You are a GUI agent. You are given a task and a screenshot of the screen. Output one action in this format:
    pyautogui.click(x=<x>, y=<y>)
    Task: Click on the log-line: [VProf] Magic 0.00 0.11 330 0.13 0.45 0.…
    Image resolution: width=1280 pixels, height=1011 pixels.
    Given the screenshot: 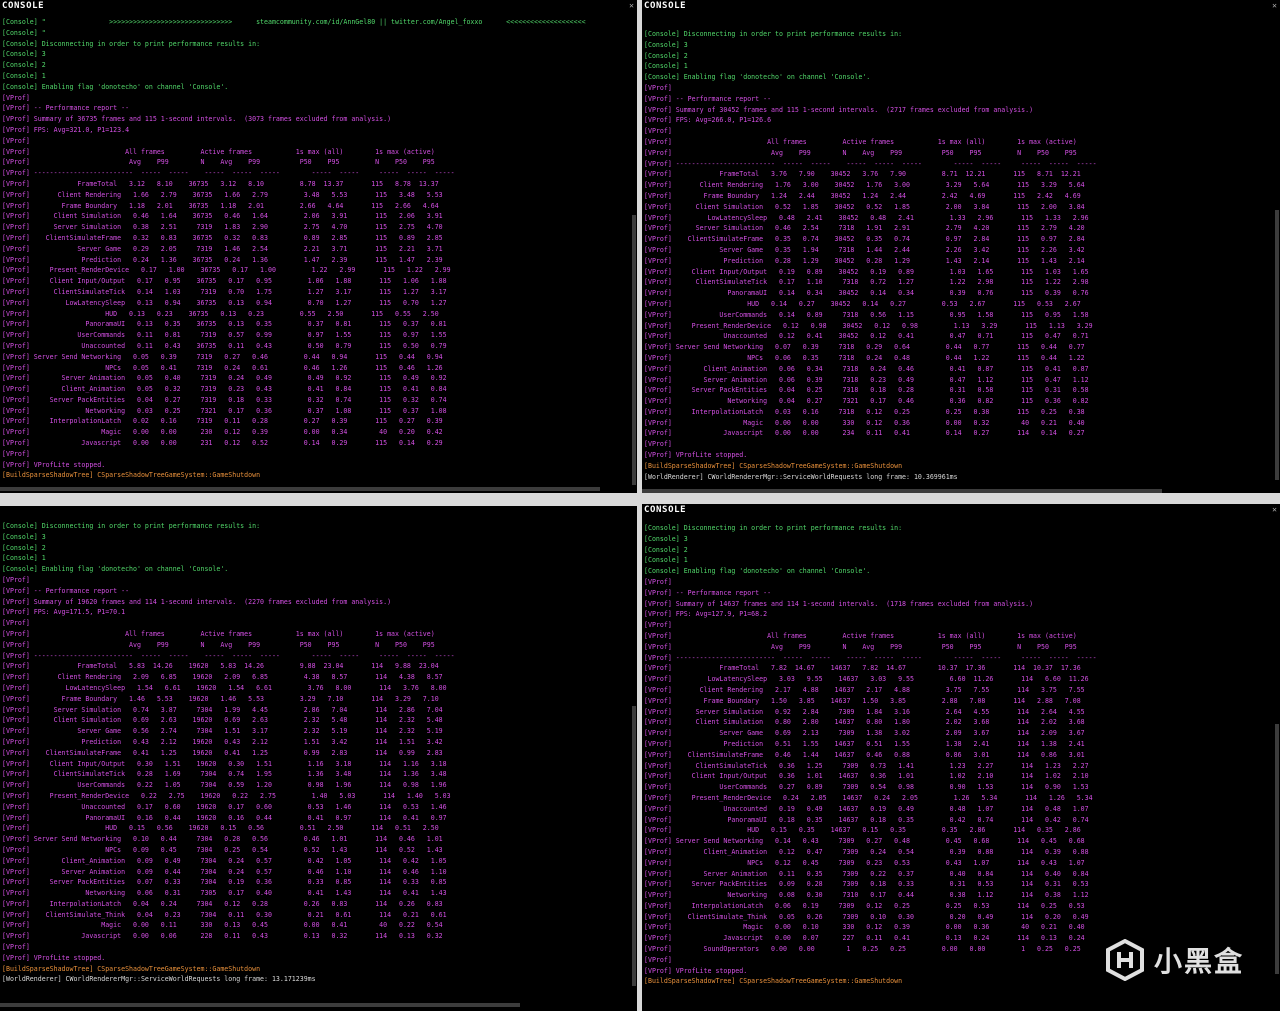 What is the action you would take?
    pyautogui.click(x=222, y=925)
    